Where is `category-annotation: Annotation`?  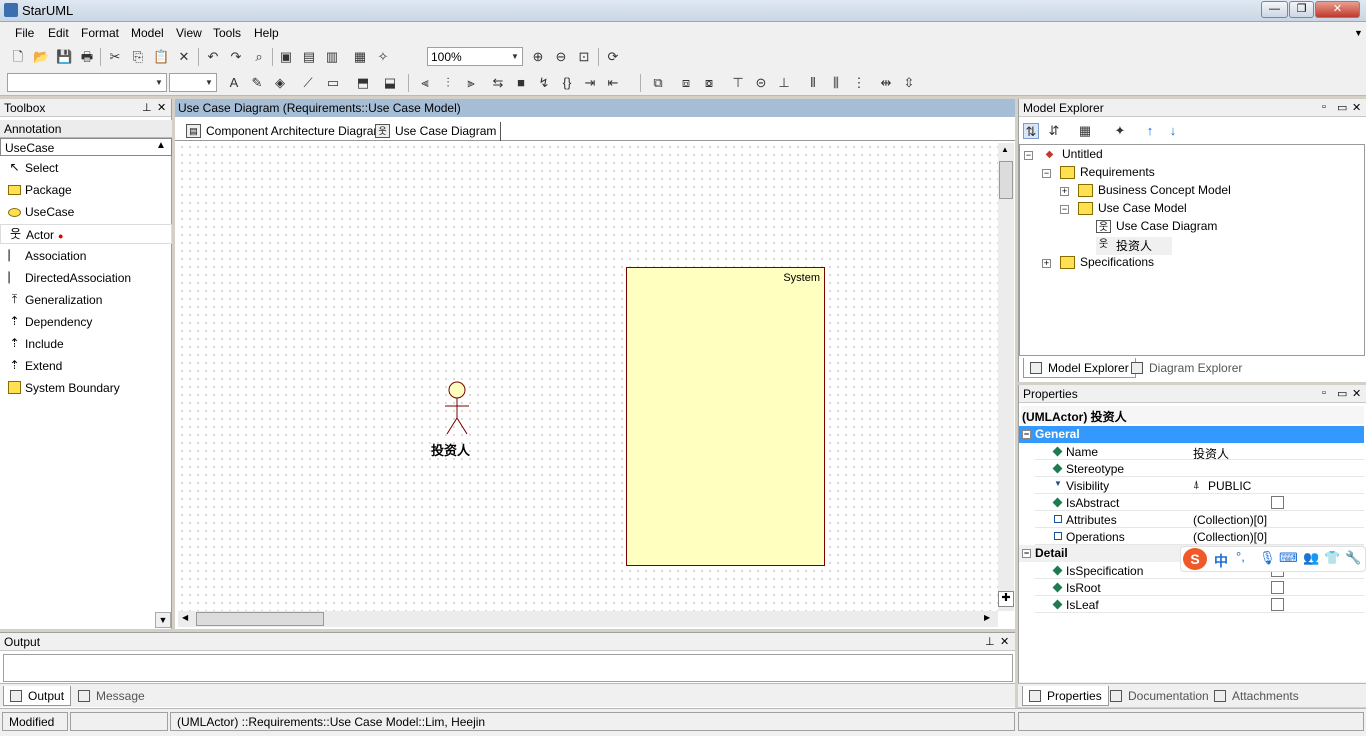
category-annotation: Annotation is located at coordinates (86, 129).